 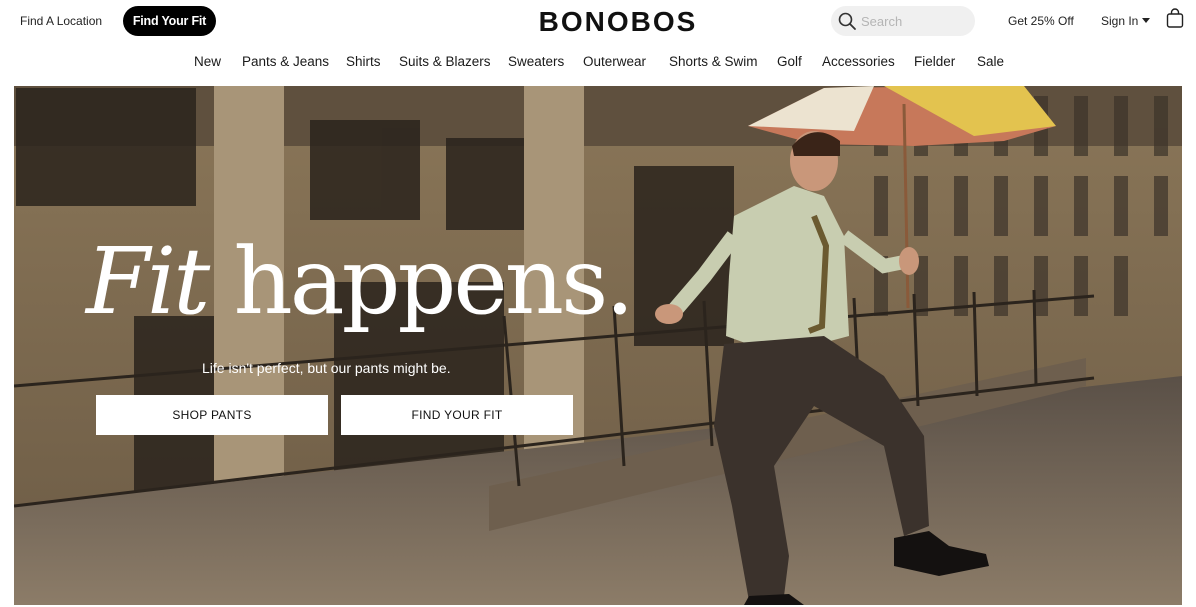 What do you see at coordinates (420, 281) in the screenshot?
I see `hero-headline-rest: happens.` at bounding box center [420, 281].